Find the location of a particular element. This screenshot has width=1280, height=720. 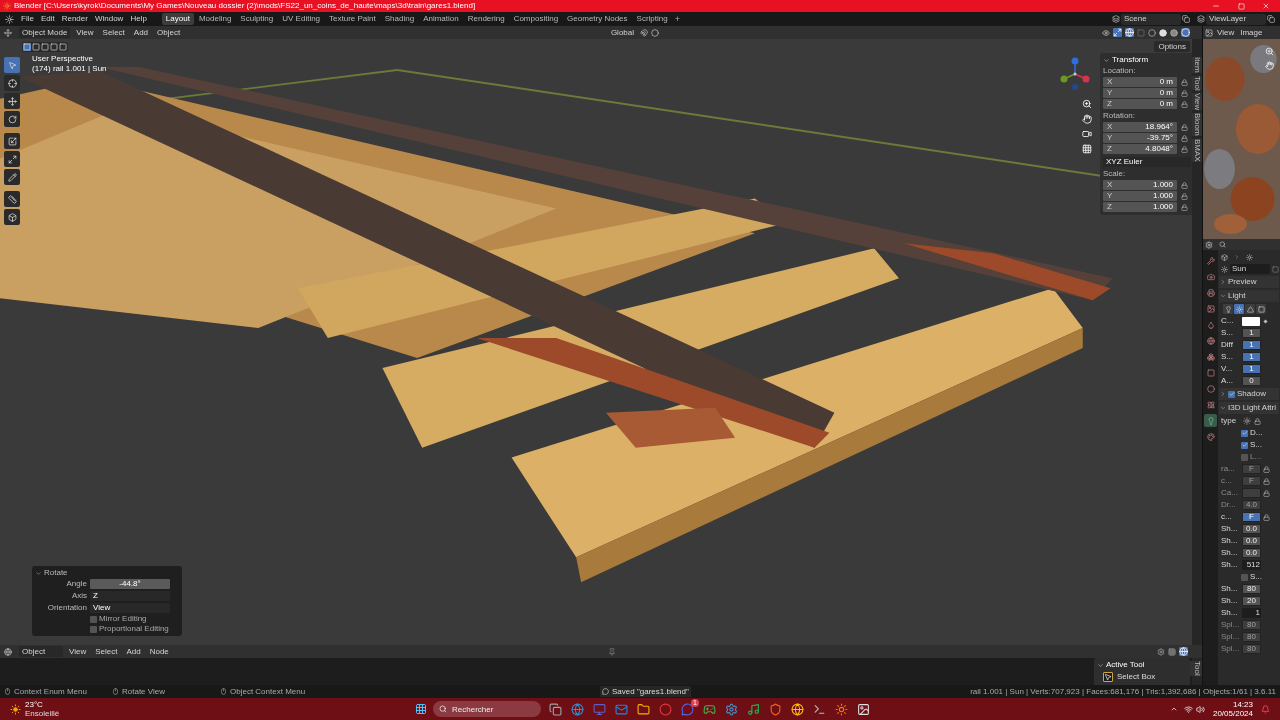

section-header: Preview is located at coordinates (1249, 282).